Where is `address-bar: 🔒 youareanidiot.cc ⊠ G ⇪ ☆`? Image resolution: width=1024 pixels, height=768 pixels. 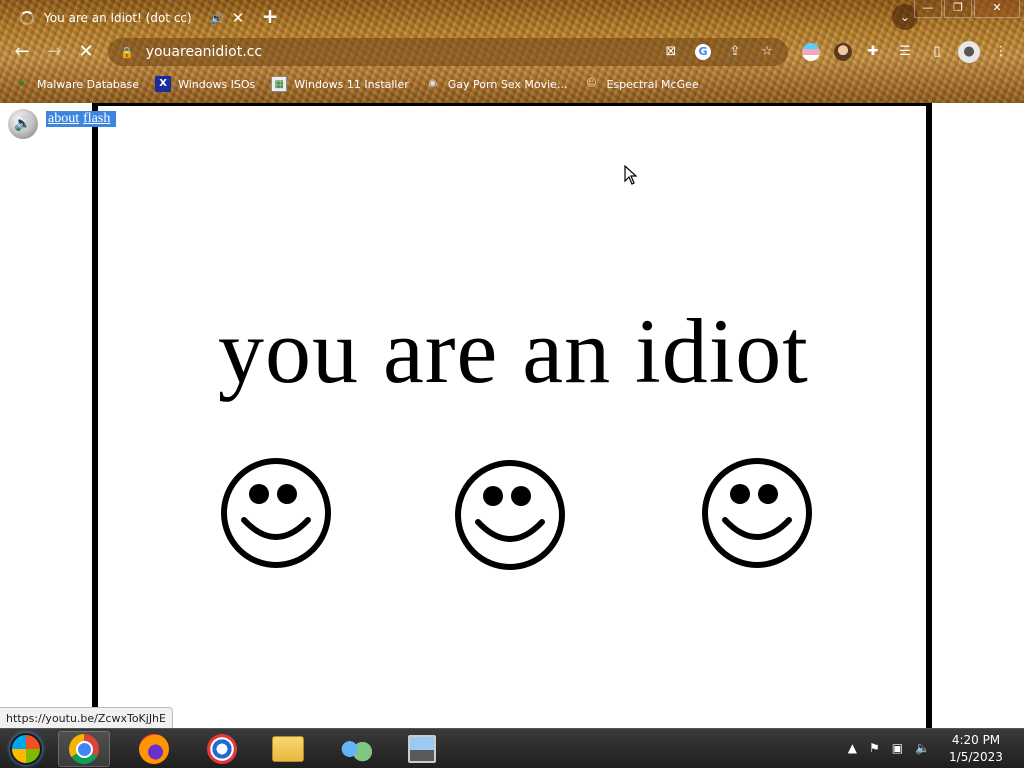 address-bar: 🔒 youareanidiot.cc ⊠ G ⇪ ☆ is located at coordinates (448, 52).